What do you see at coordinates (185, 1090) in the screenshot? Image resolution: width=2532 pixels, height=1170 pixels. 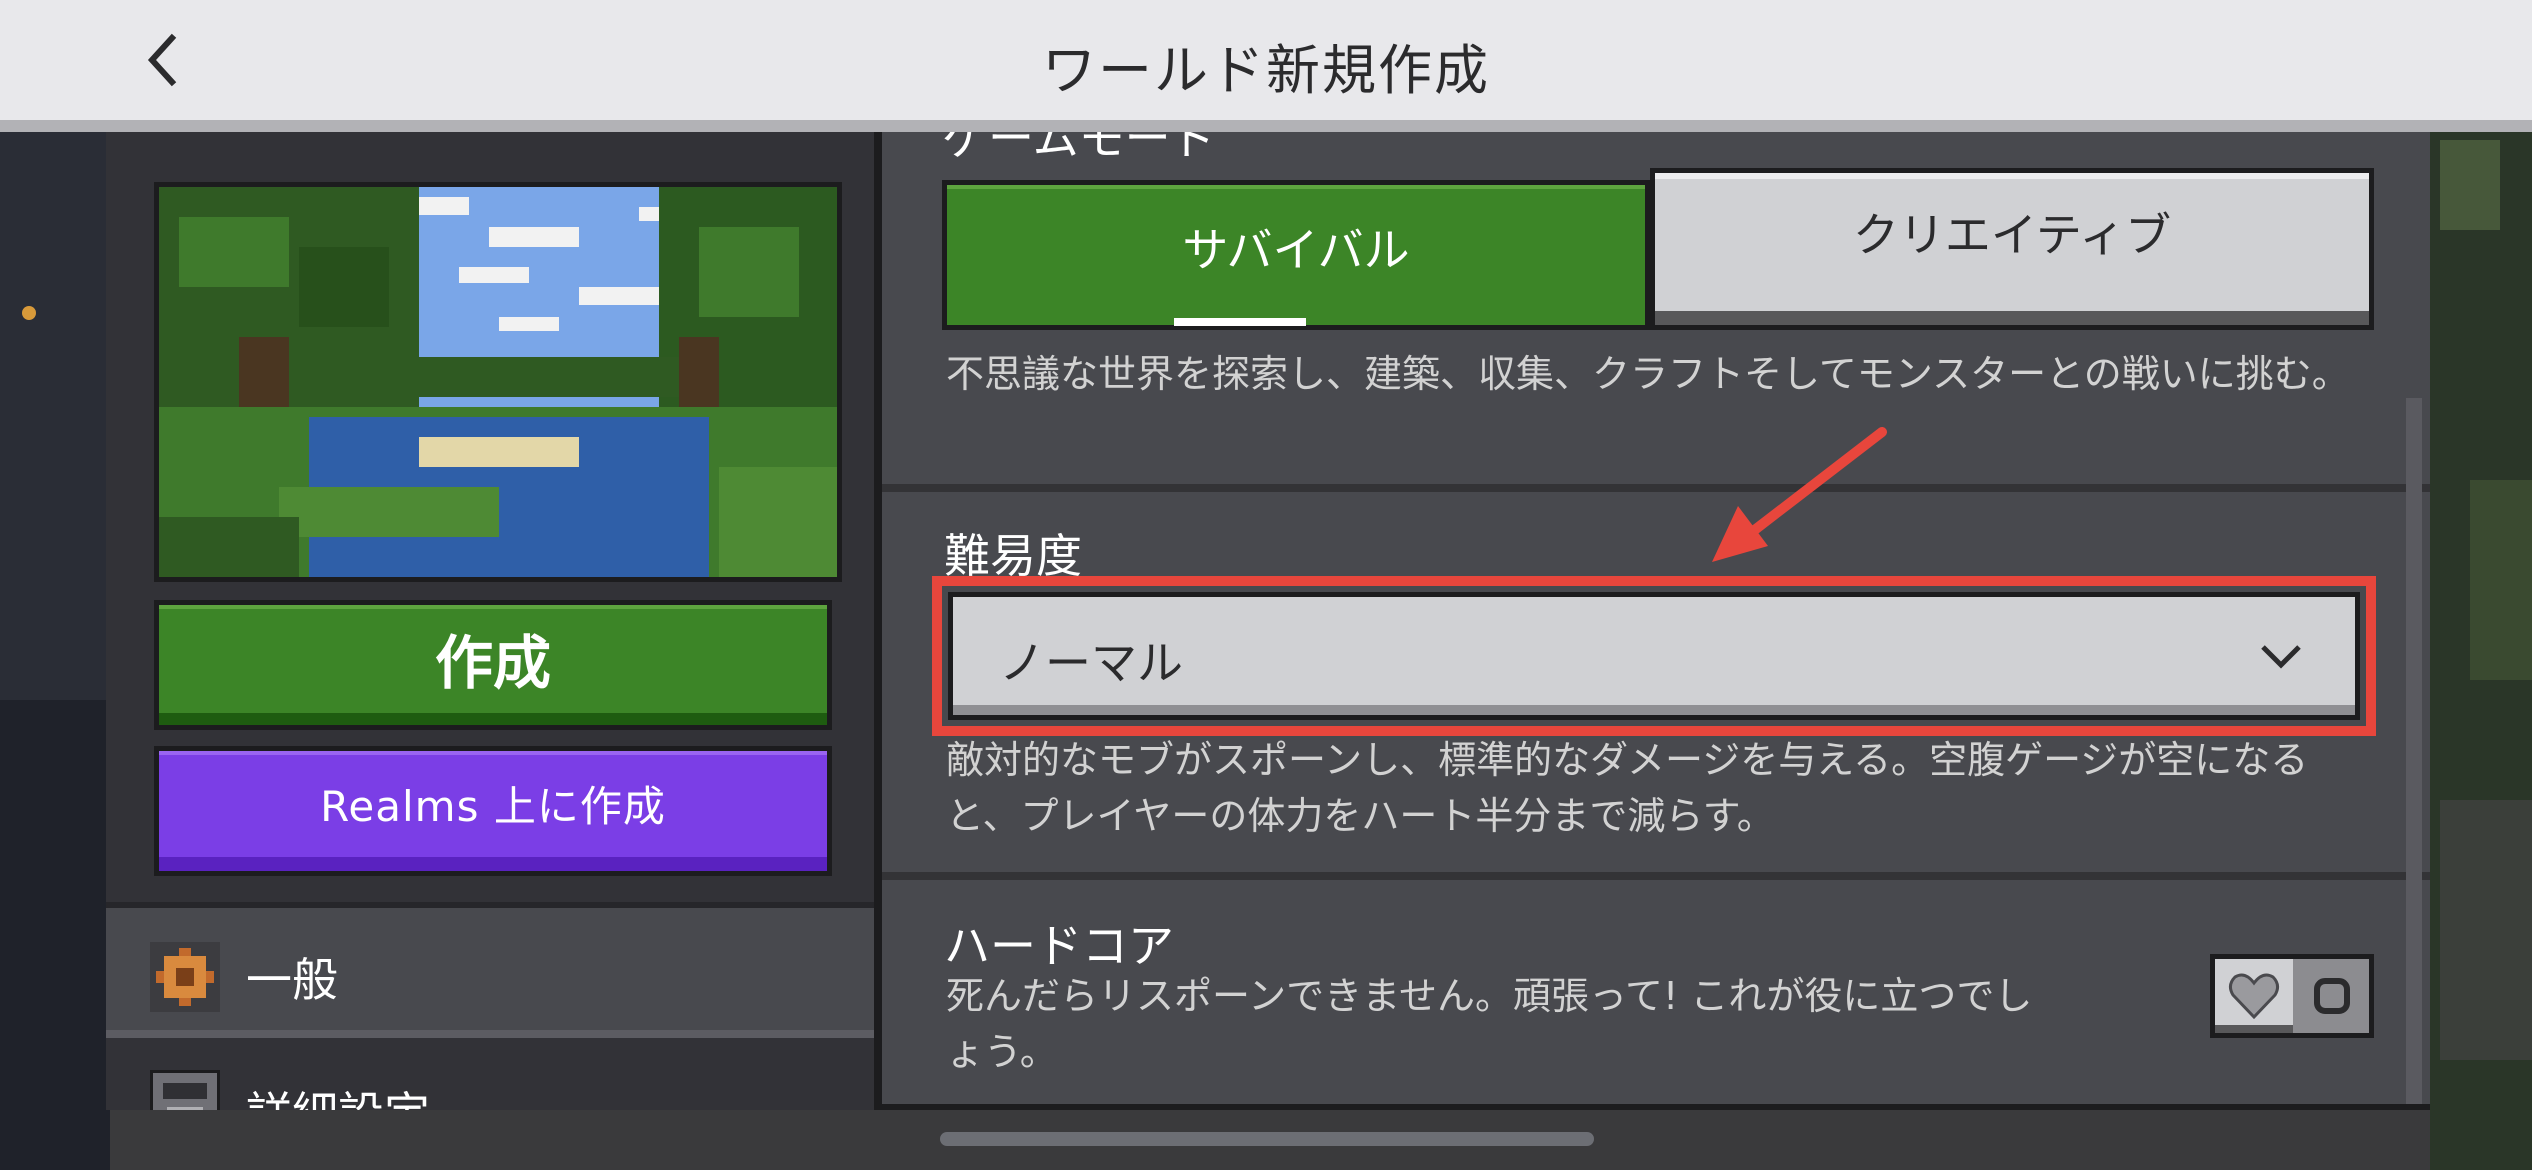 I see `settings-block-icon` at bounding box center [185, 1090].